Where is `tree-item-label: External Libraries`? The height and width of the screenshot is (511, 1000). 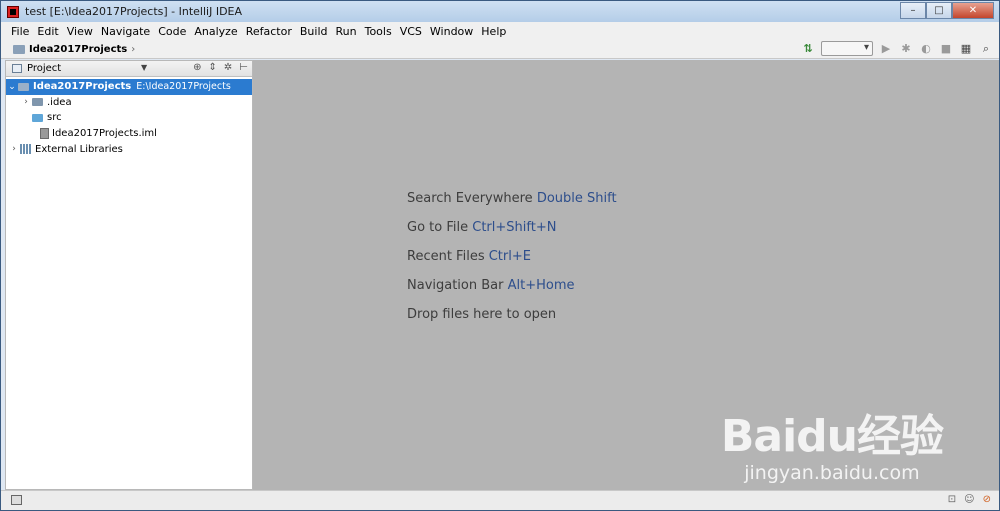 tree-item-label: External Libraries is located at coordinates (79, 149).